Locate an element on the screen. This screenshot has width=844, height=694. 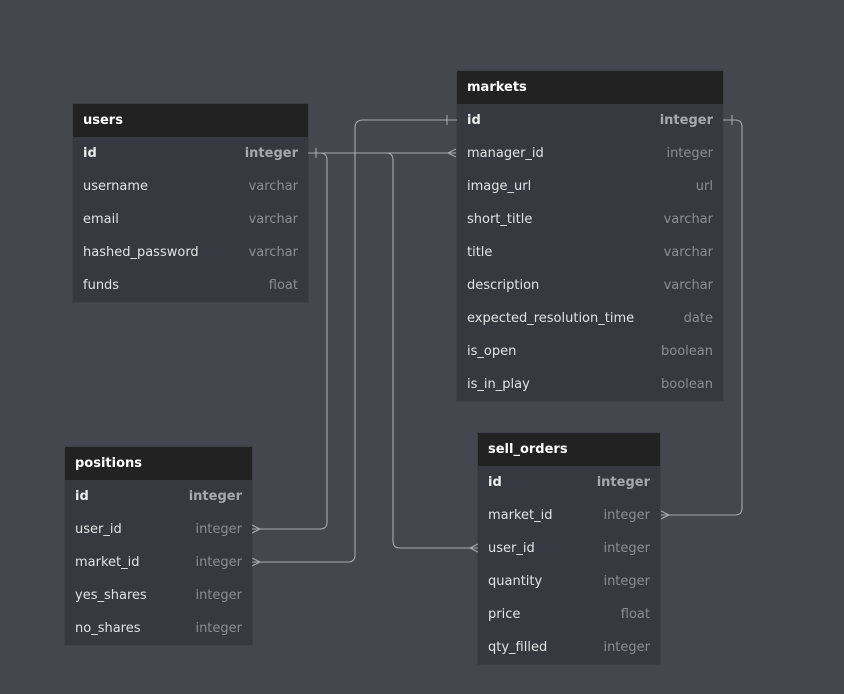
table-header: positions is located at coordinates (158, 463).